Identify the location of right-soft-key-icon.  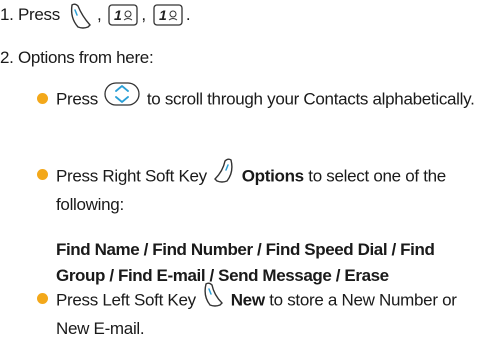
(224, 175).